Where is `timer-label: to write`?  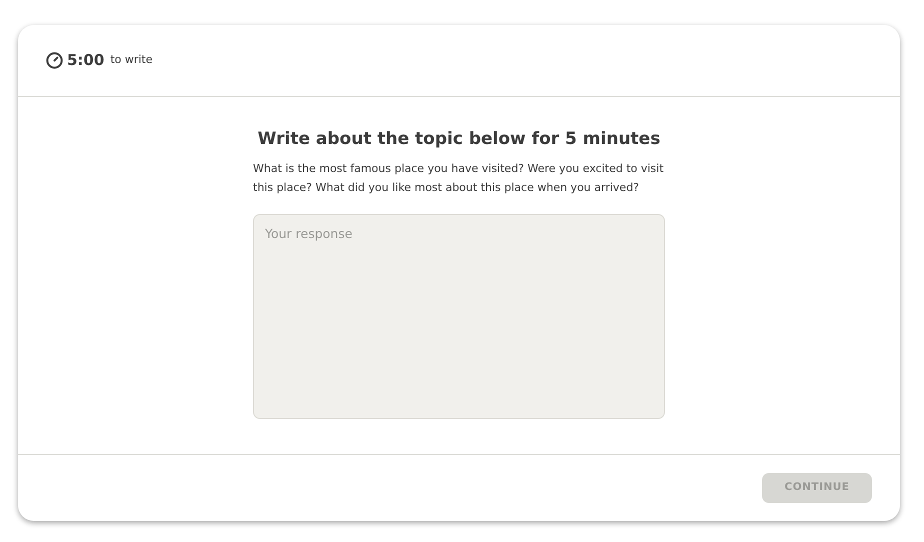
timer-label: to write is located at coordinates (131, 60).